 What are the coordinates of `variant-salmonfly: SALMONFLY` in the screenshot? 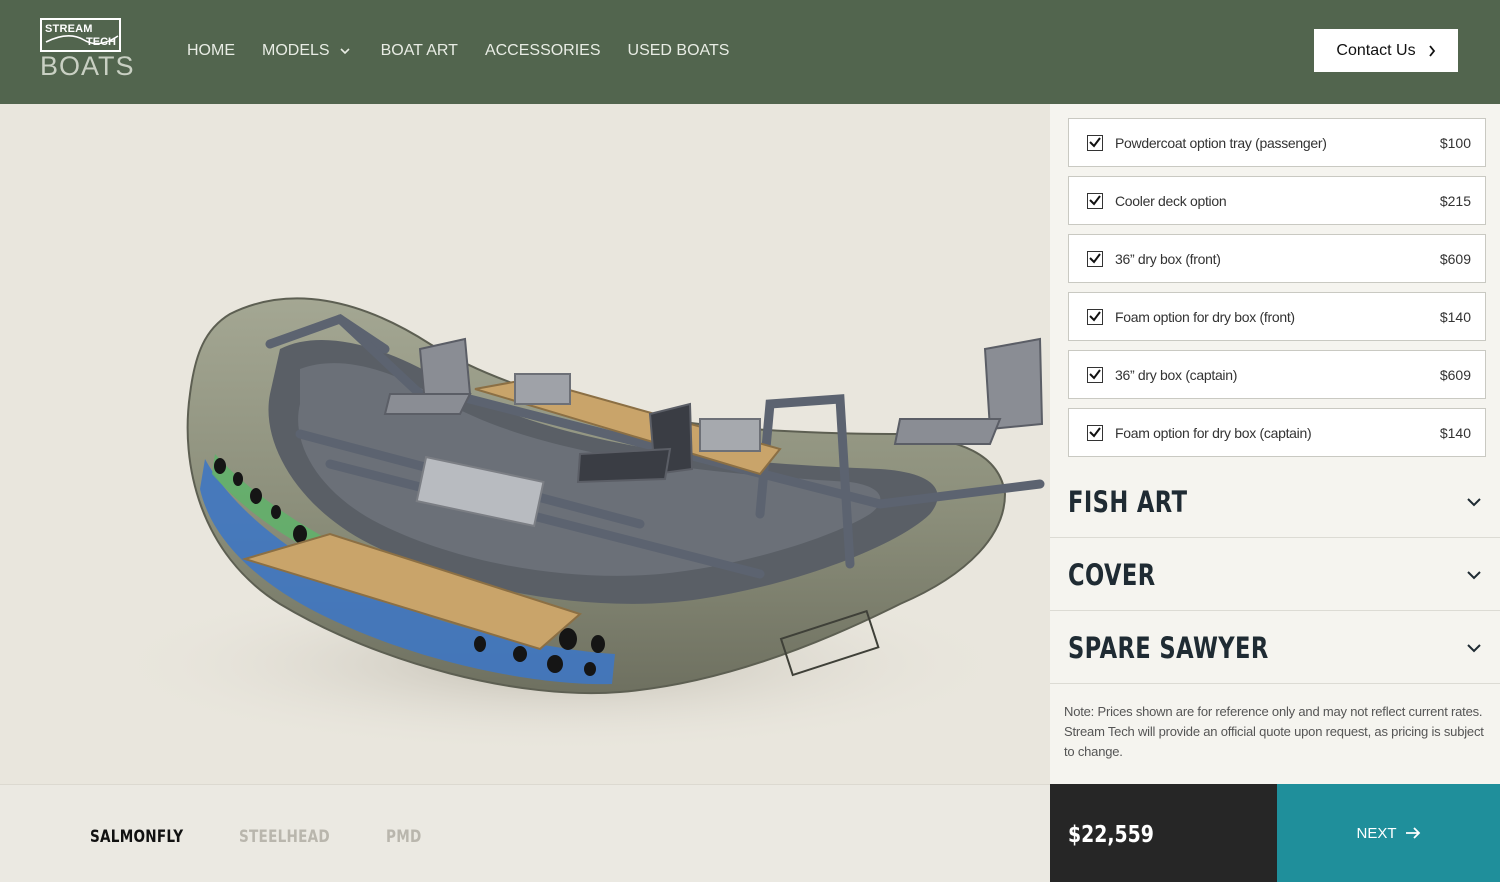 It's located at (136, 837).